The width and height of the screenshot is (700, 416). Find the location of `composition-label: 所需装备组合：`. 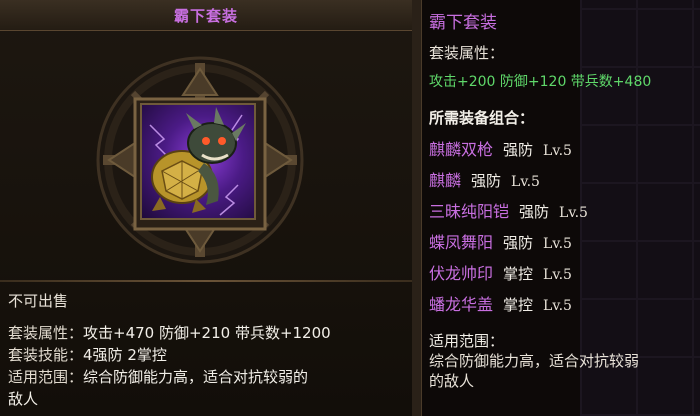

composition-label: 所需装备组合： is located at coordinates (482, 118).